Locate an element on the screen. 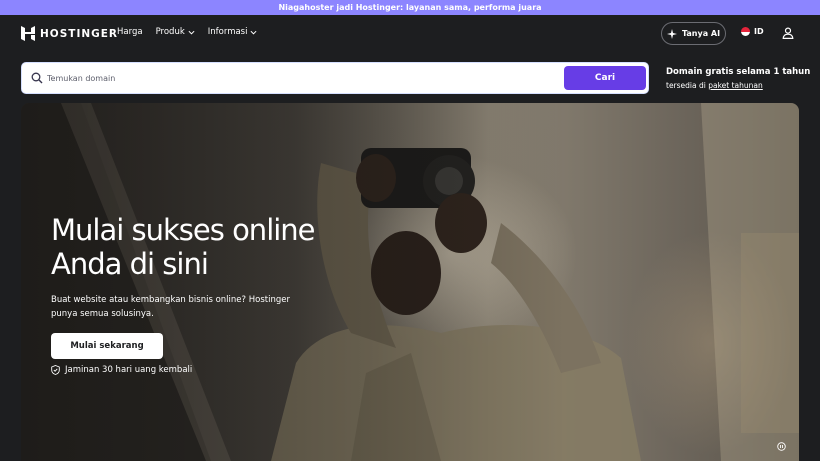 Image resolution: width=820 pixels, height=461 pixels. hostinger-logo: HOSTINGER is located at coordinates (69, 33).